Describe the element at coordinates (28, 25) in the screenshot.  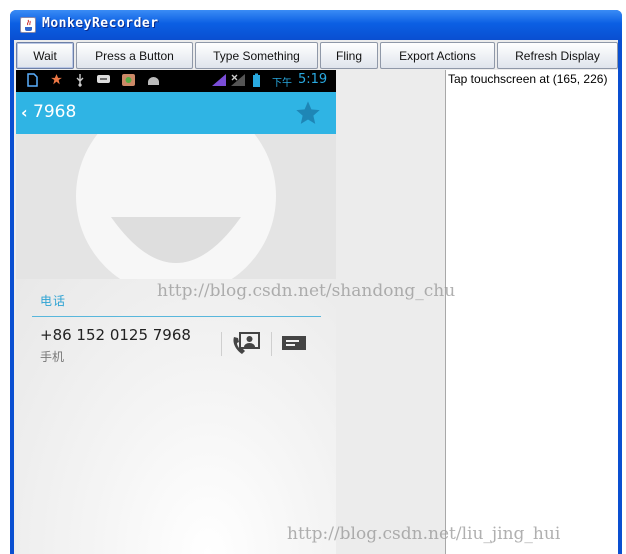
I see `java-app-icon` at that location.